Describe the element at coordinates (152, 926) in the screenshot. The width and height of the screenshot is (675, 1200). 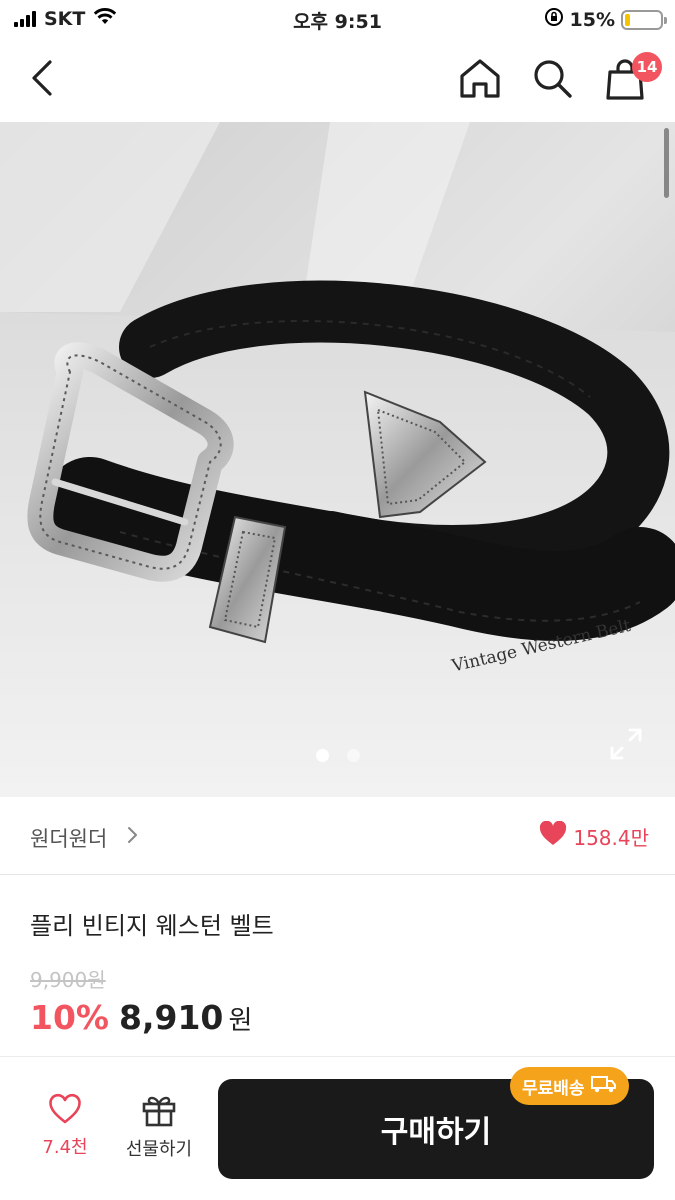
I see `product-title: 플리 빈티지 웨스턴 벨트` at that location.